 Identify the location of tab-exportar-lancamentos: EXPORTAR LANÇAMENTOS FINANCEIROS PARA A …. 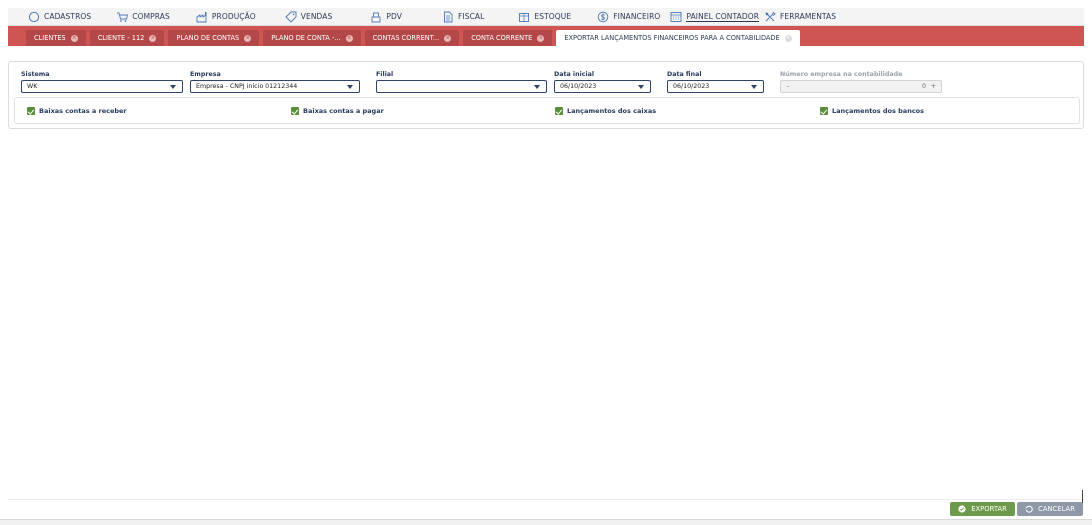
(678, 38).